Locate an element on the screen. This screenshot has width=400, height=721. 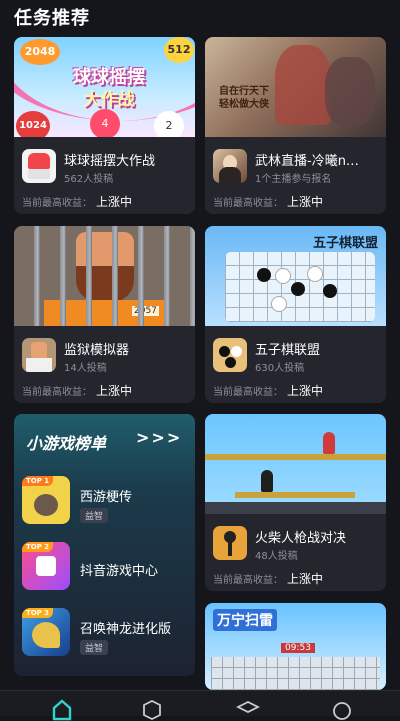
submission-count: 1个主播参与报名 is located at coordinates (293, 179).